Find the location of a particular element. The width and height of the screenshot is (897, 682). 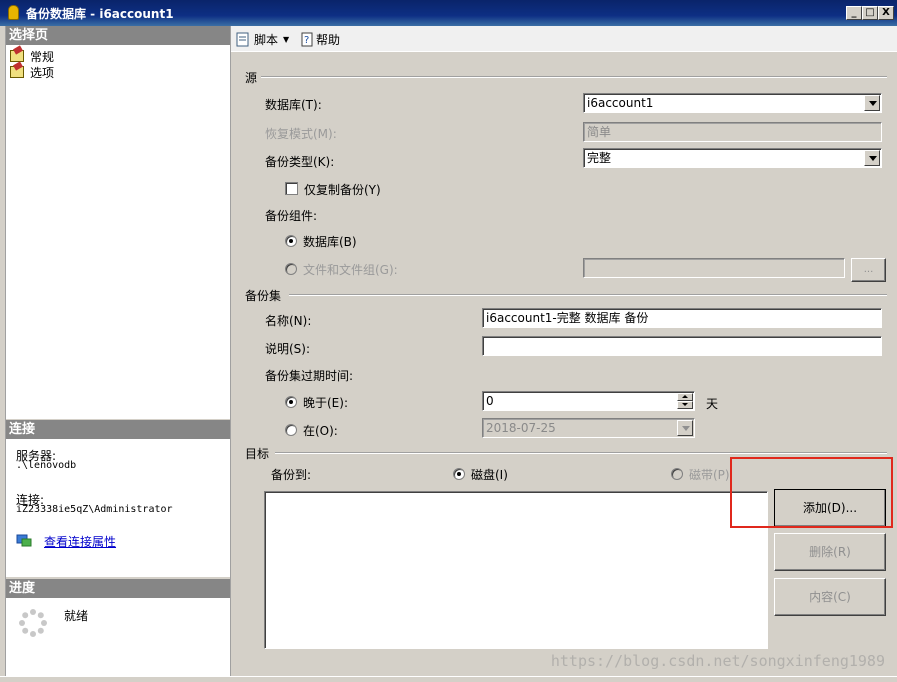

copy-only-checkbox is located at coordinates (291, 188).